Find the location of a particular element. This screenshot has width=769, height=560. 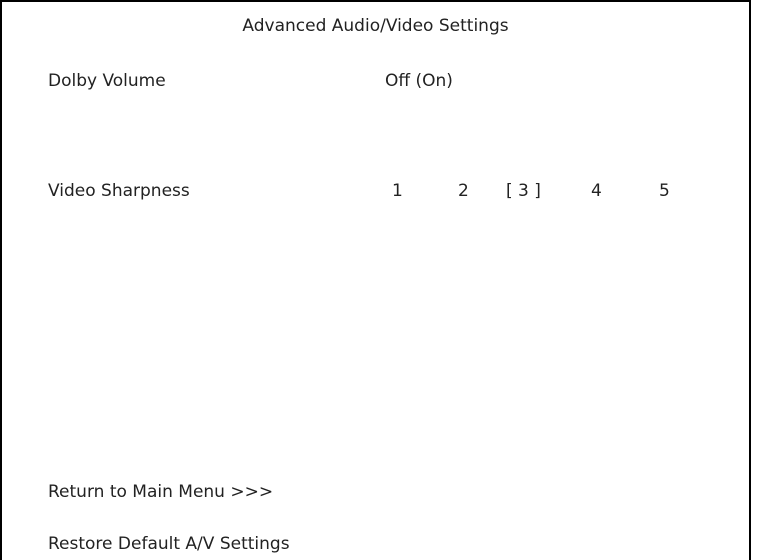

return-to-main-menu-link: Return to Main Menu >>> is located at coordinates (160, 492).